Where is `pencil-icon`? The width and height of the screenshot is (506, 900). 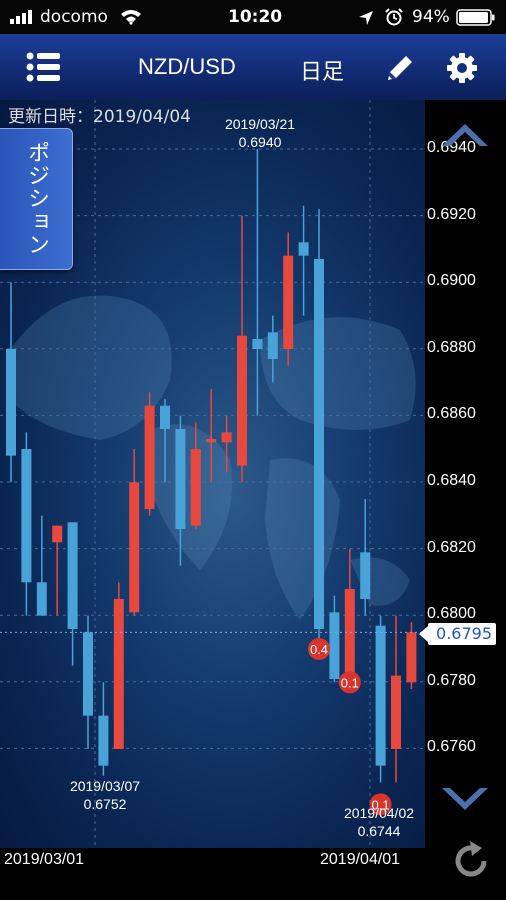
pencil-icon is located at coordinates (400, 68).